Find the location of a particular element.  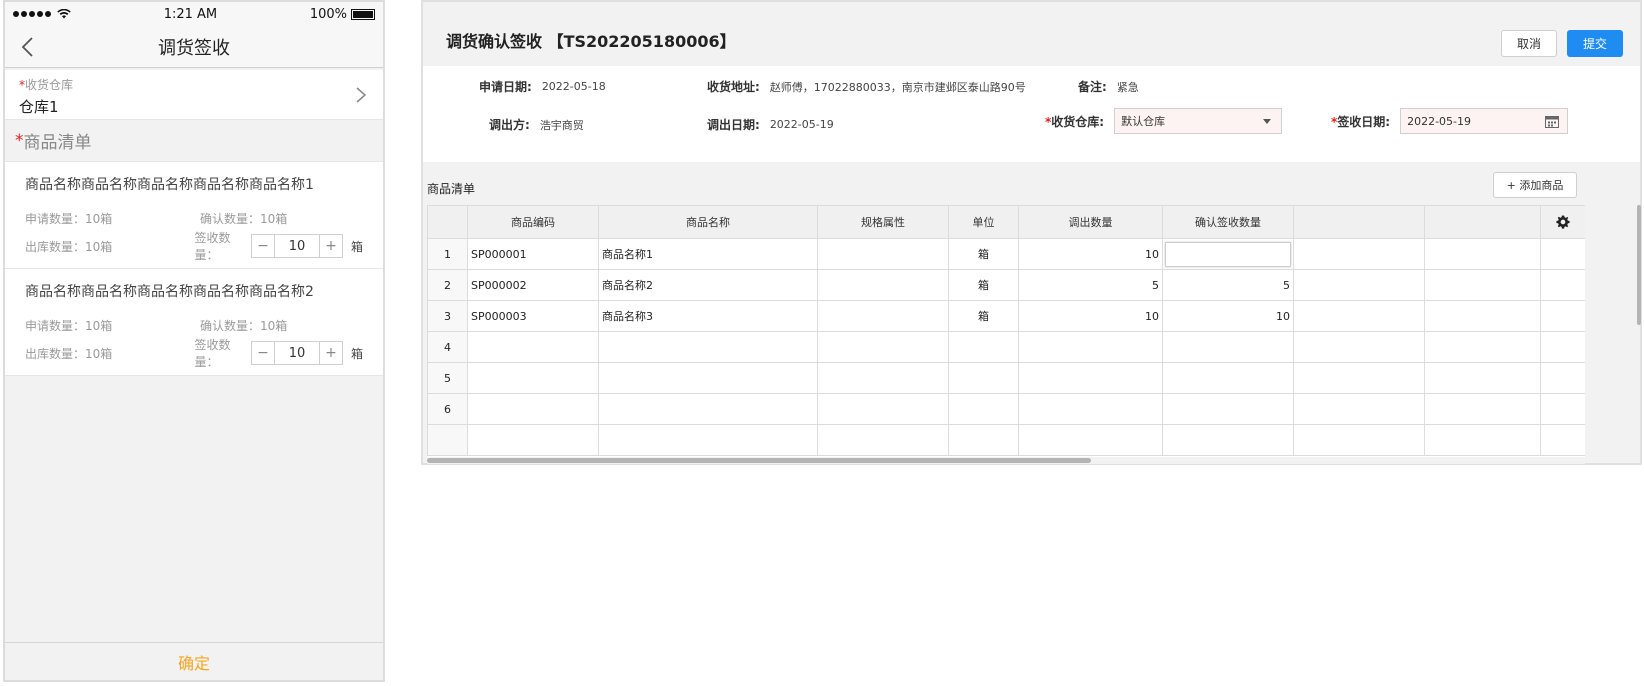

cell-code: SP000001 is located at coordinates (533, 254).